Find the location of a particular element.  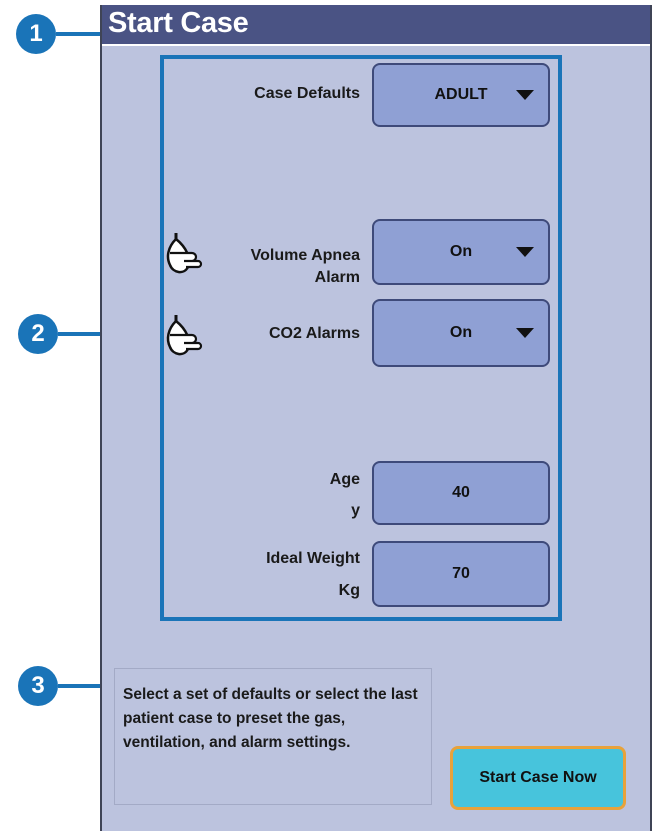

volume-apnea-label-line2: Alarm is located at coordinates (337, 277).